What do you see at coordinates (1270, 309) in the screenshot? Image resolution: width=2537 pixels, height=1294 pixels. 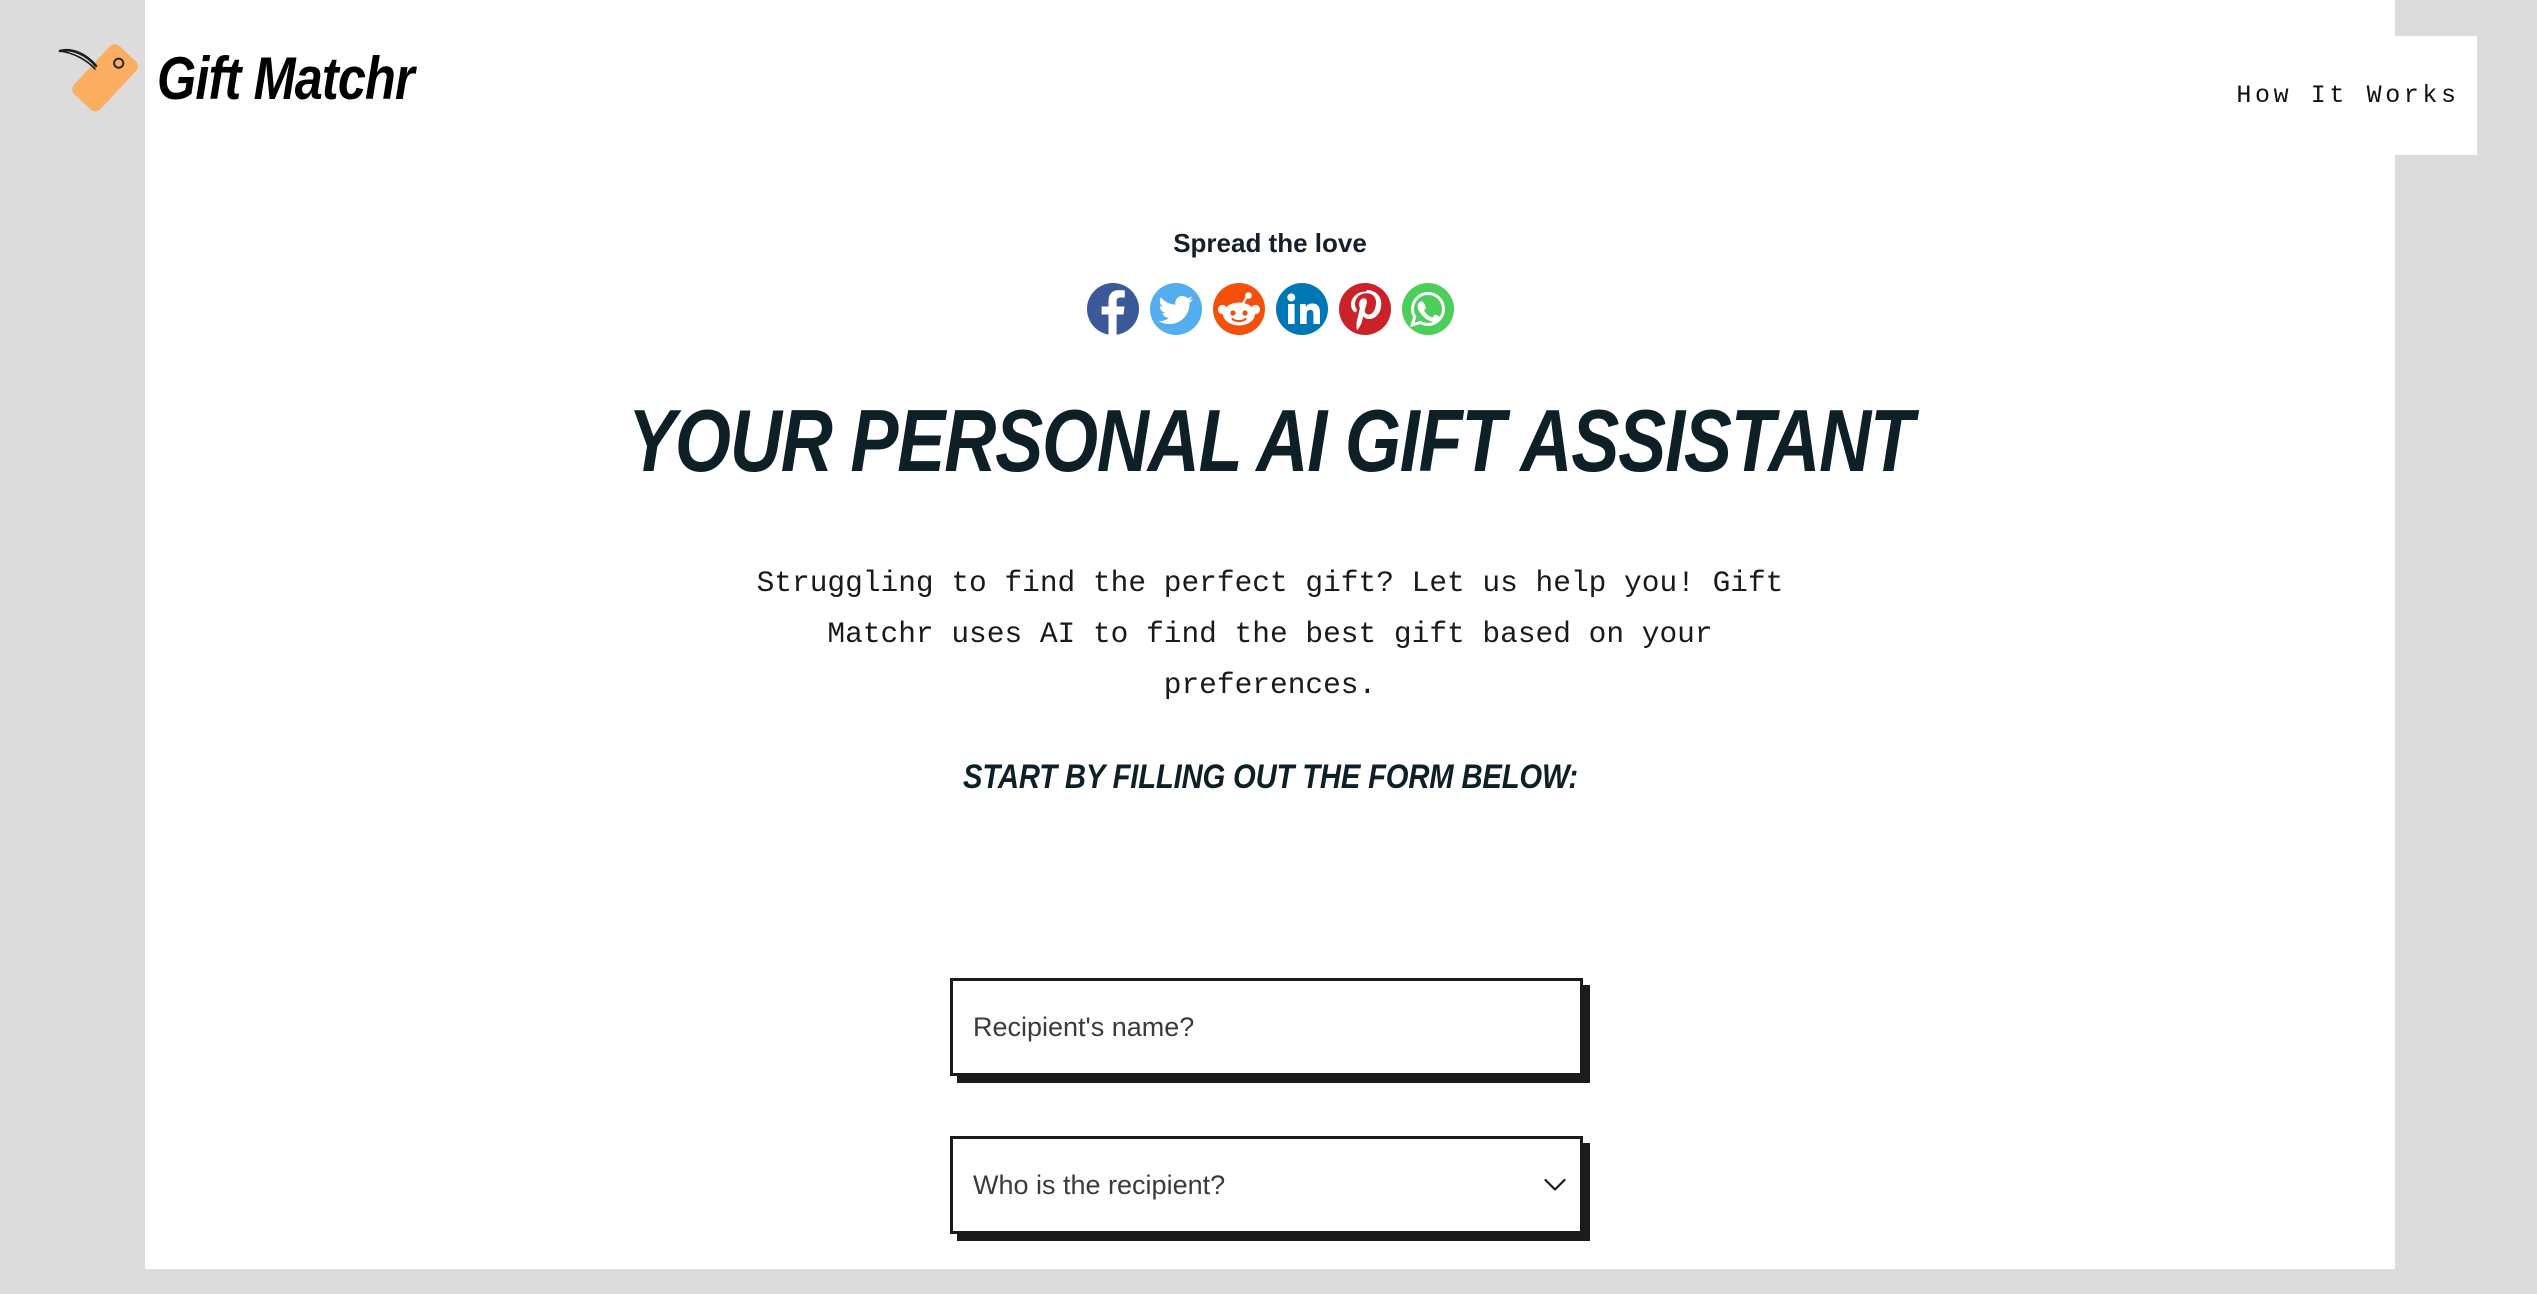 I see `share-buttons-row` at bounding box center [1270, 309].